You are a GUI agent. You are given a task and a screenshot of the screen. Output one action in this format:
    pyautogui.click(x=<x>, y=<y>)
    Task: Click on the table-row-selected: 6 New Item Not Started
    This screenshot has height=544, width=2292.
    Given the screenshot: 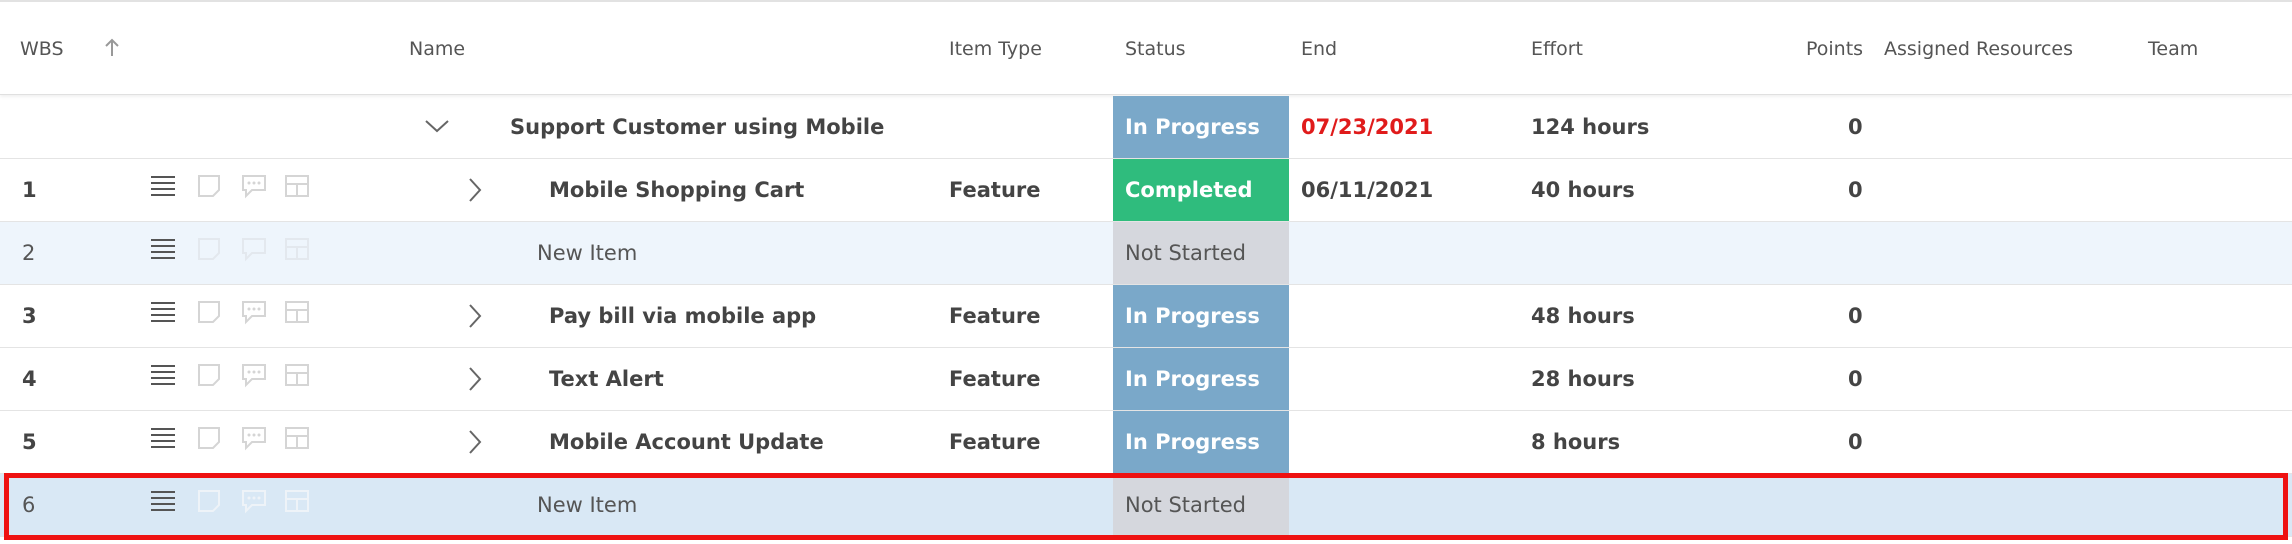 What is the action you would take?
    pyautogui.click(x=1146, y=505)
    